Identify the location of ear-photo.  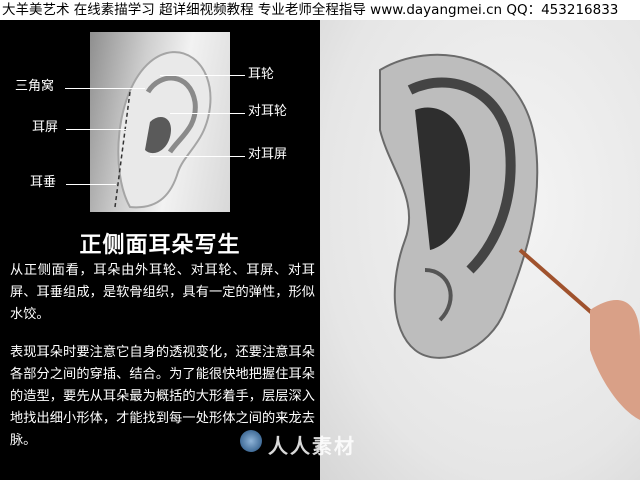
(160, 122).